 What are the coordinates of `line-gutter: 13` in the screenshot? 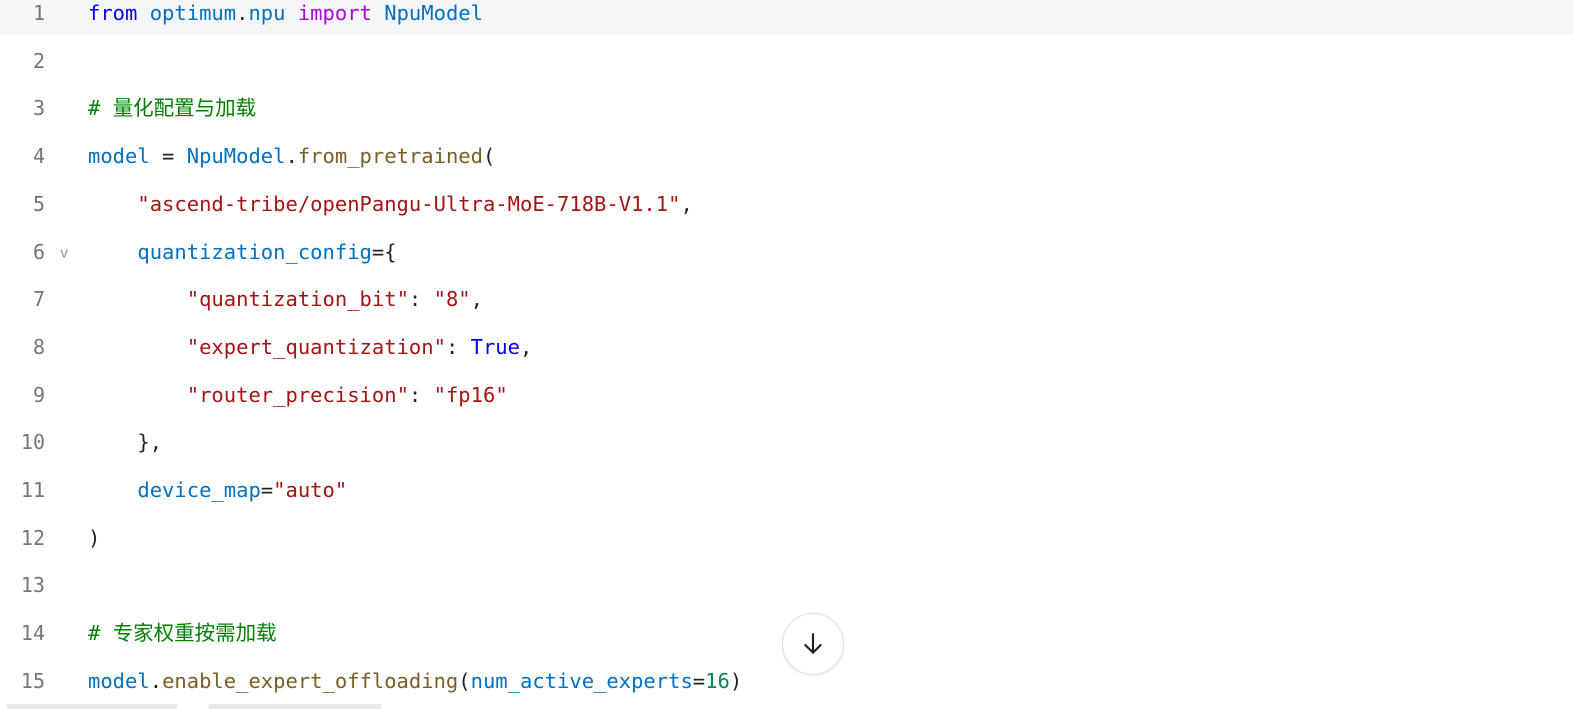 It's located at (44, 585).